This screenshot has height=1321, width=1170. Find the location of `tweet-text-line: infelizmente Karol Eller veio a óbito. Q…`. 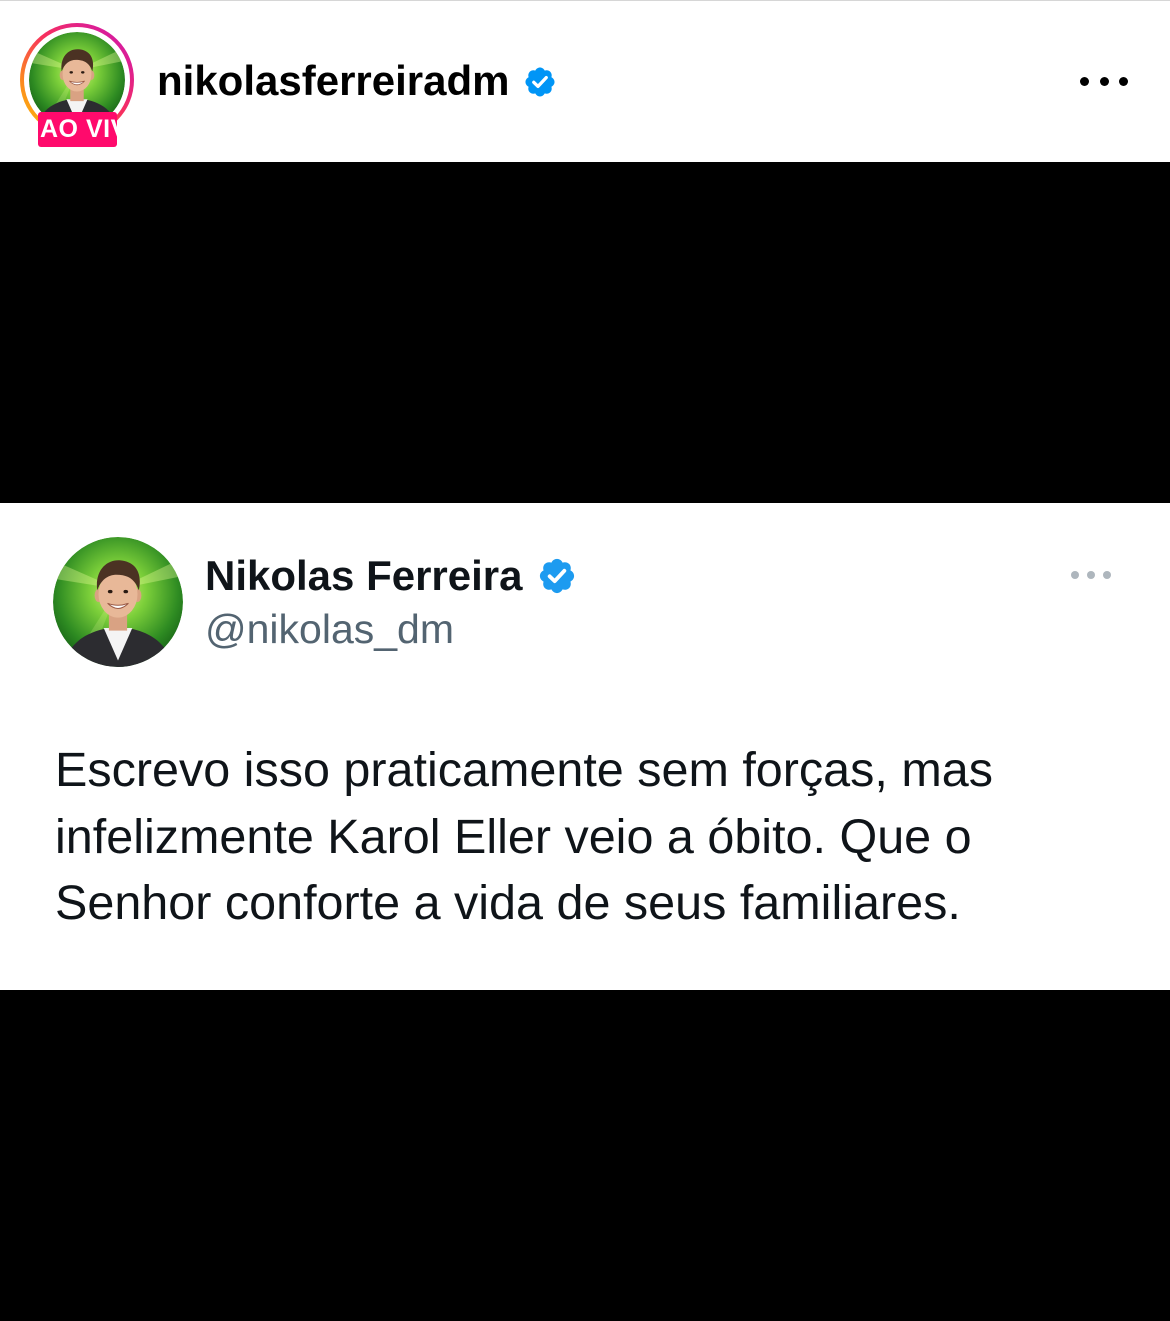

tweet-text-line: infelizmente Karol Eller veio a óbito. Q… is located at coordinates (513, 836).